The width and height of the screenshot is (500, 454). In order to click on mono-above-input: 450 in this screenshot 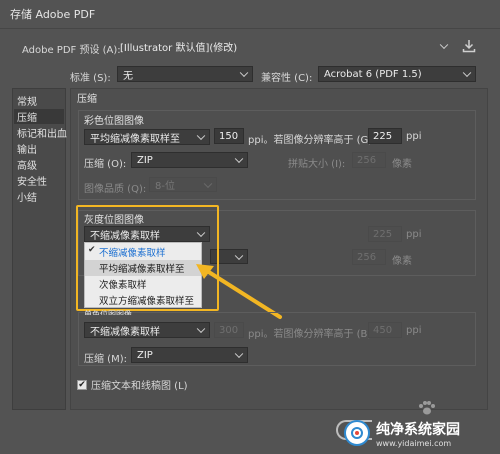, I will do `click(385, 330)`.